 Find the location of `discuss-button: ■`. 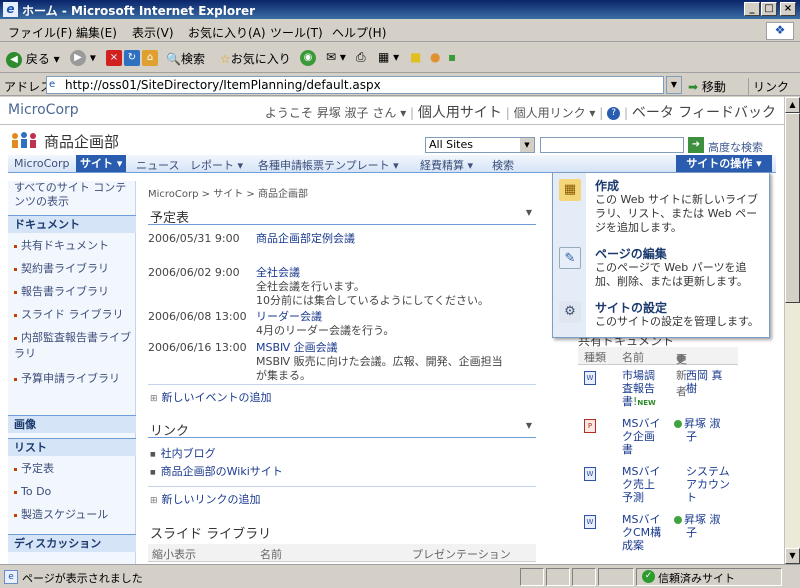

discuss-button: ■ is located at coordinates (415, 57).